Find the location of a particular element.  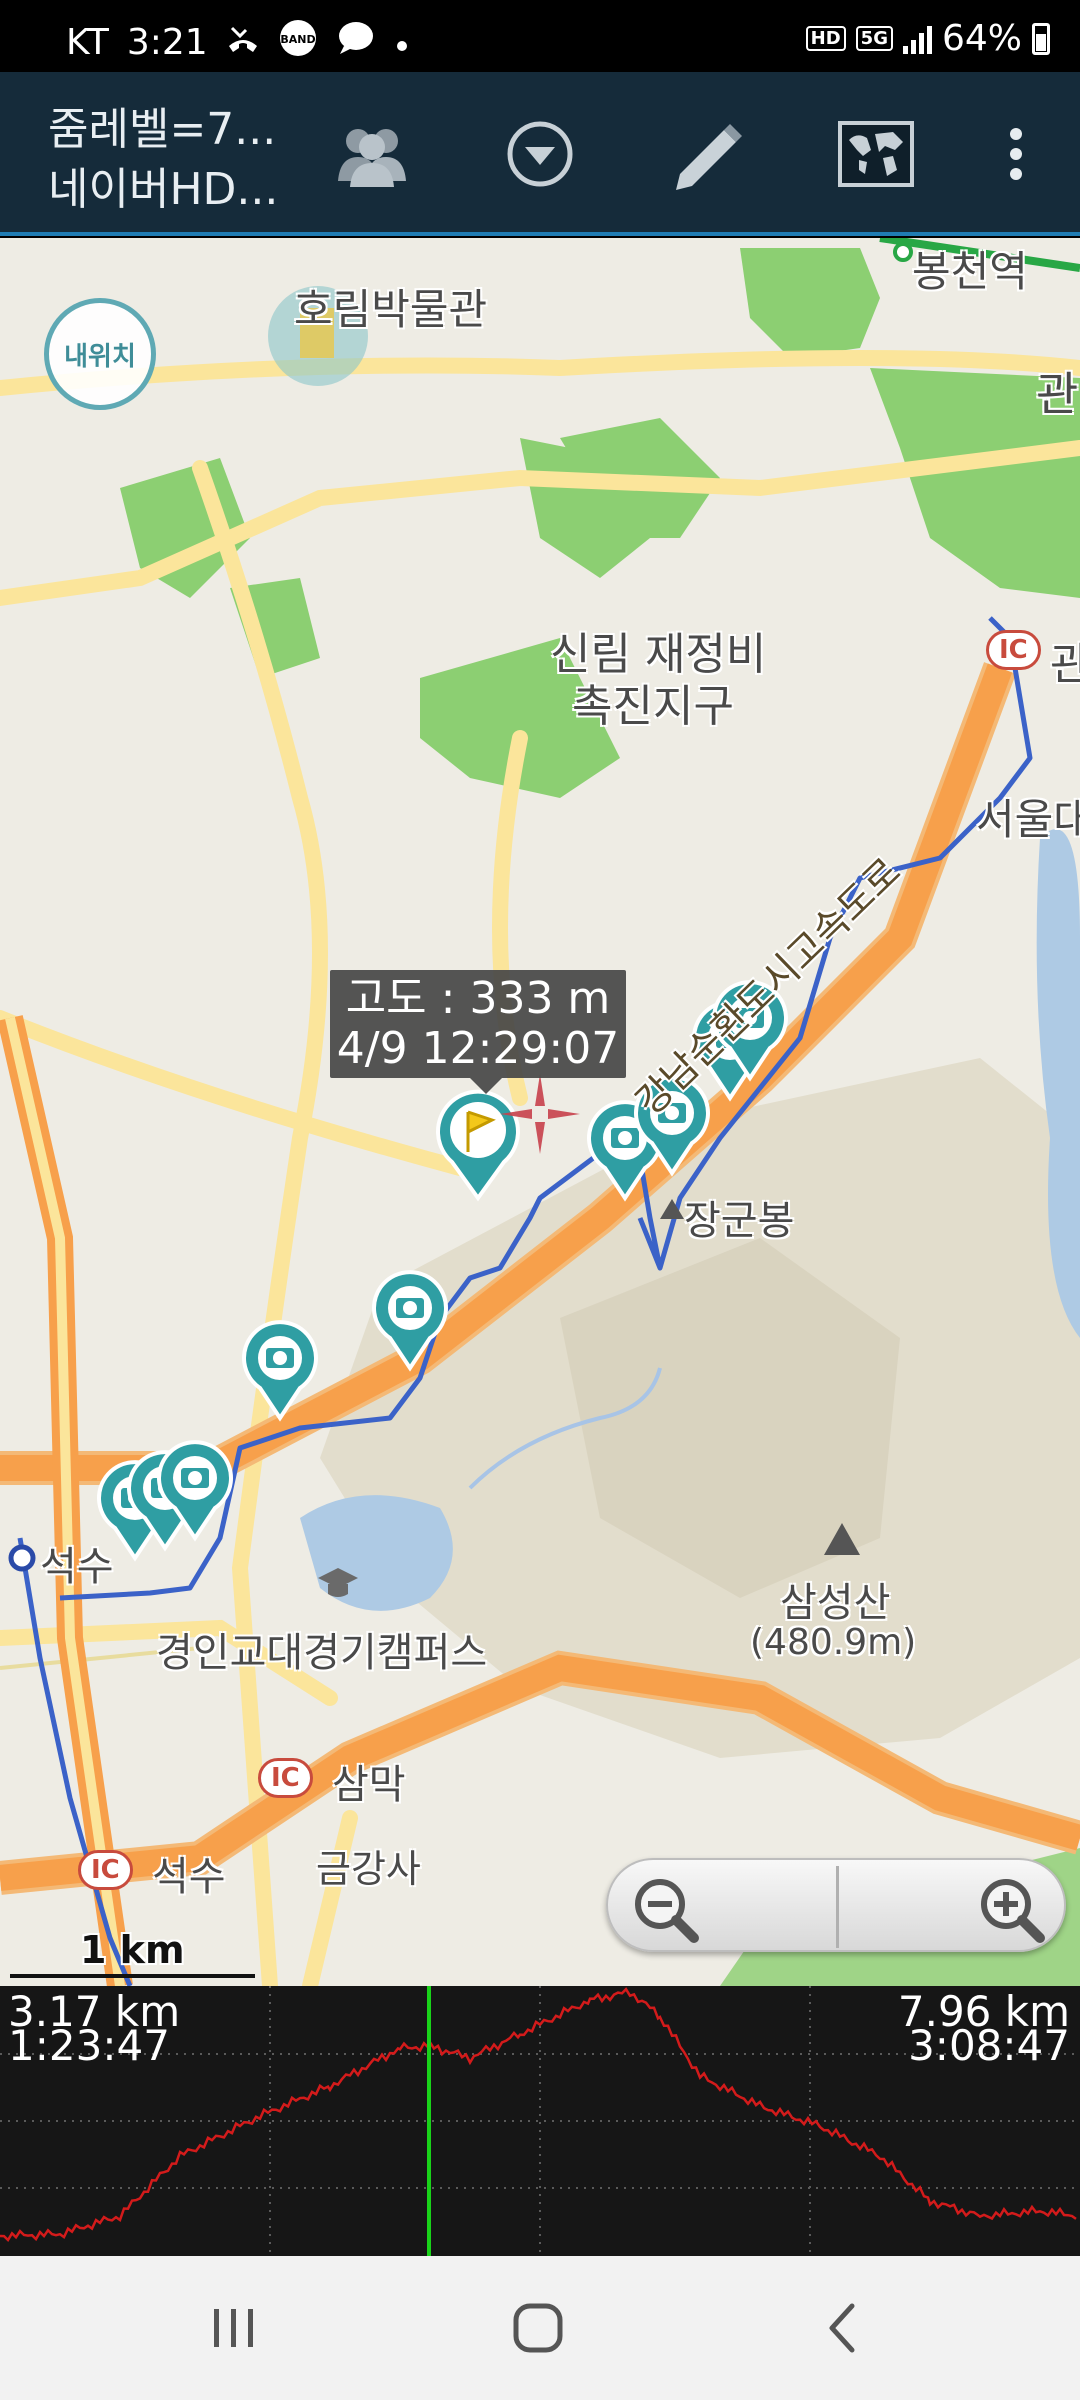

more-options-button is located at coordinates (1016, 154).